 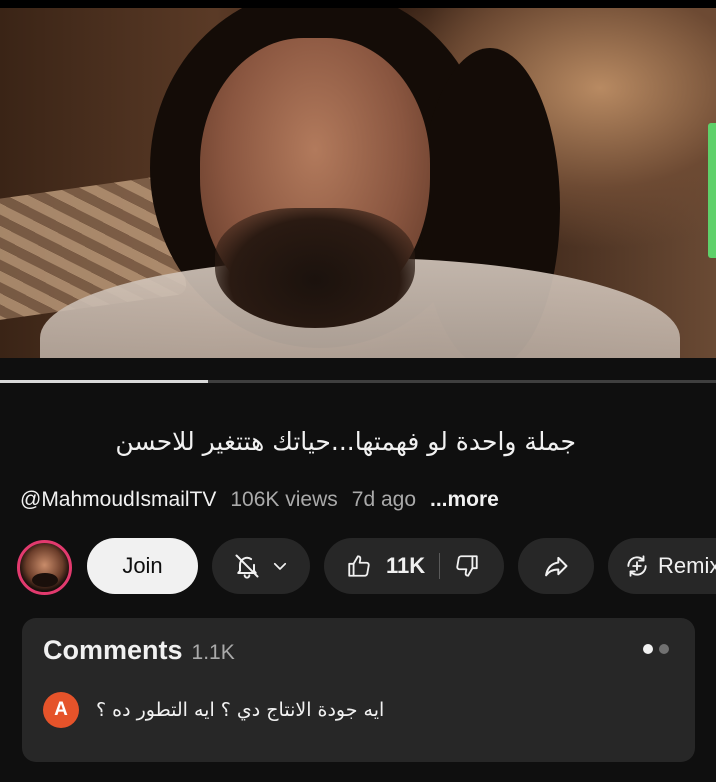 What do you see at coordinates (44, 567) in the screenshot?
I see `channel-avatar` at bounding box center [44, 567].